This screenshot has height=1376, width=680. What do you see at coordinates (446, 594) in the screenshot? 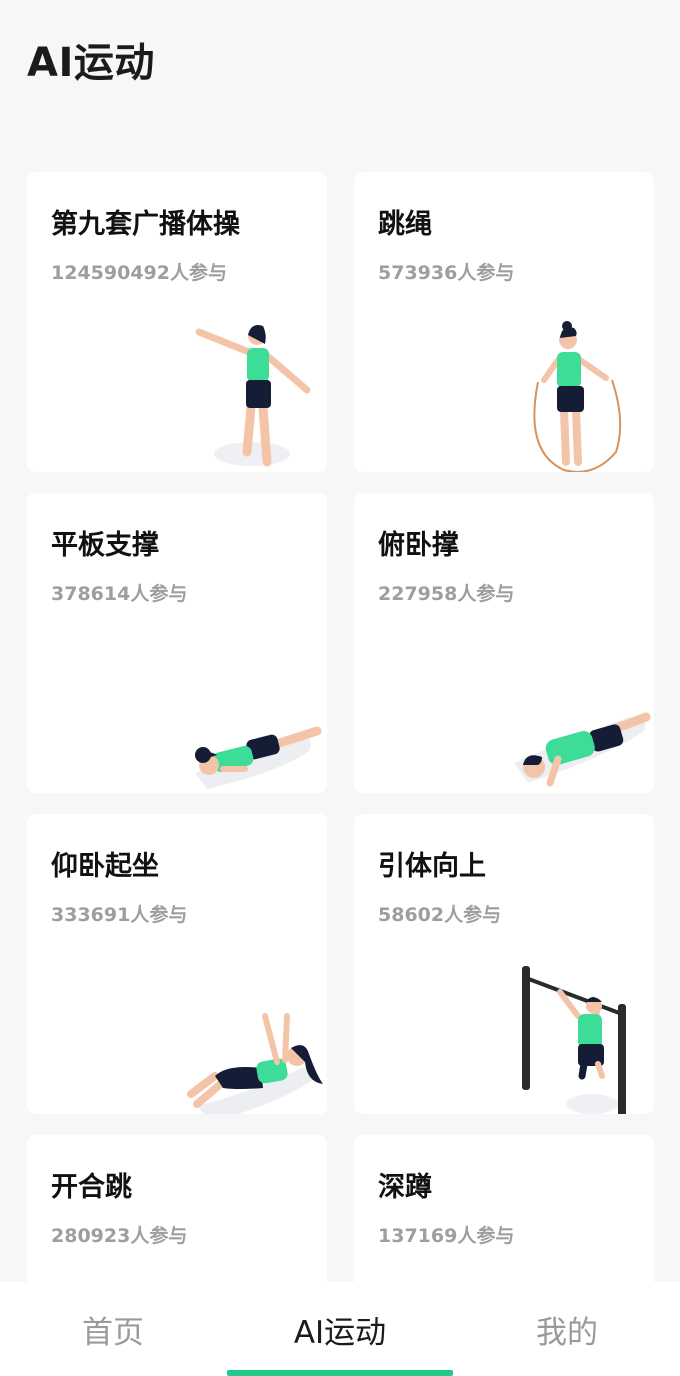
I see `participant-count: 227958人参与` at bounding box center [446, 594].